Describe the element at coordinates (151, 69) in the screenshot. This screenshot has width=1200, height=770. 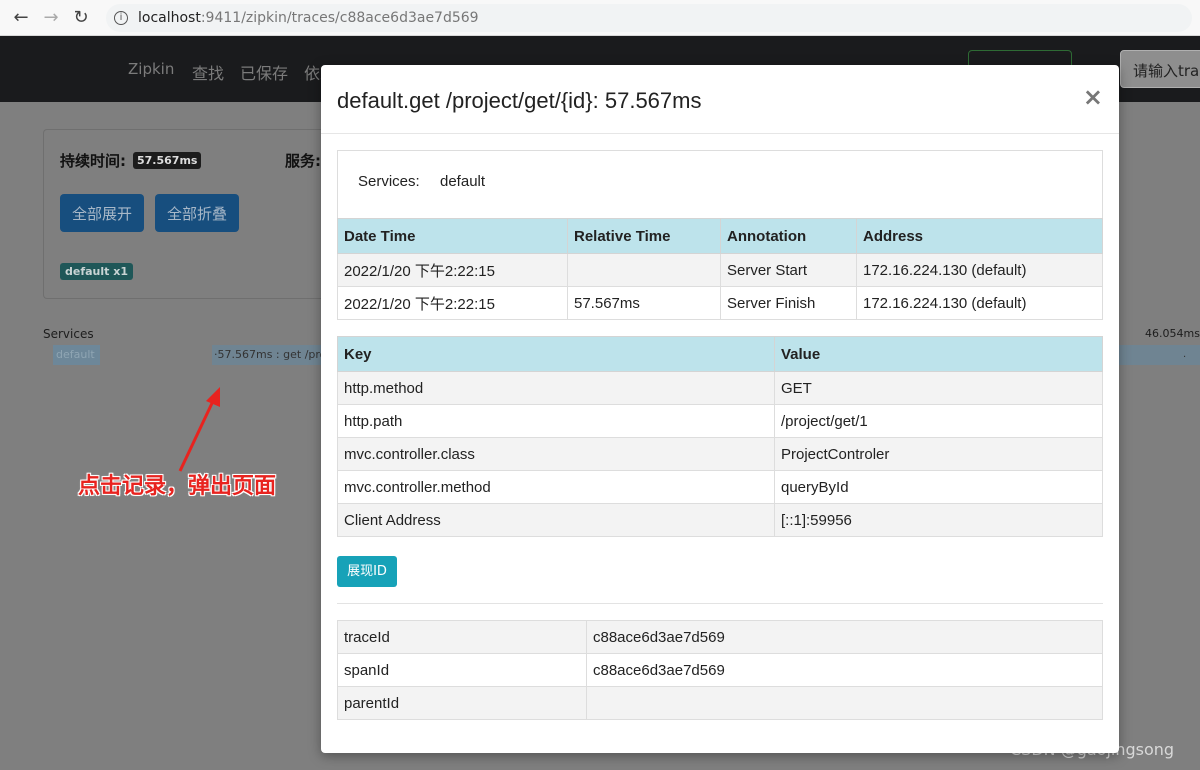
I see `brand-logo: Zipkin` at that location.